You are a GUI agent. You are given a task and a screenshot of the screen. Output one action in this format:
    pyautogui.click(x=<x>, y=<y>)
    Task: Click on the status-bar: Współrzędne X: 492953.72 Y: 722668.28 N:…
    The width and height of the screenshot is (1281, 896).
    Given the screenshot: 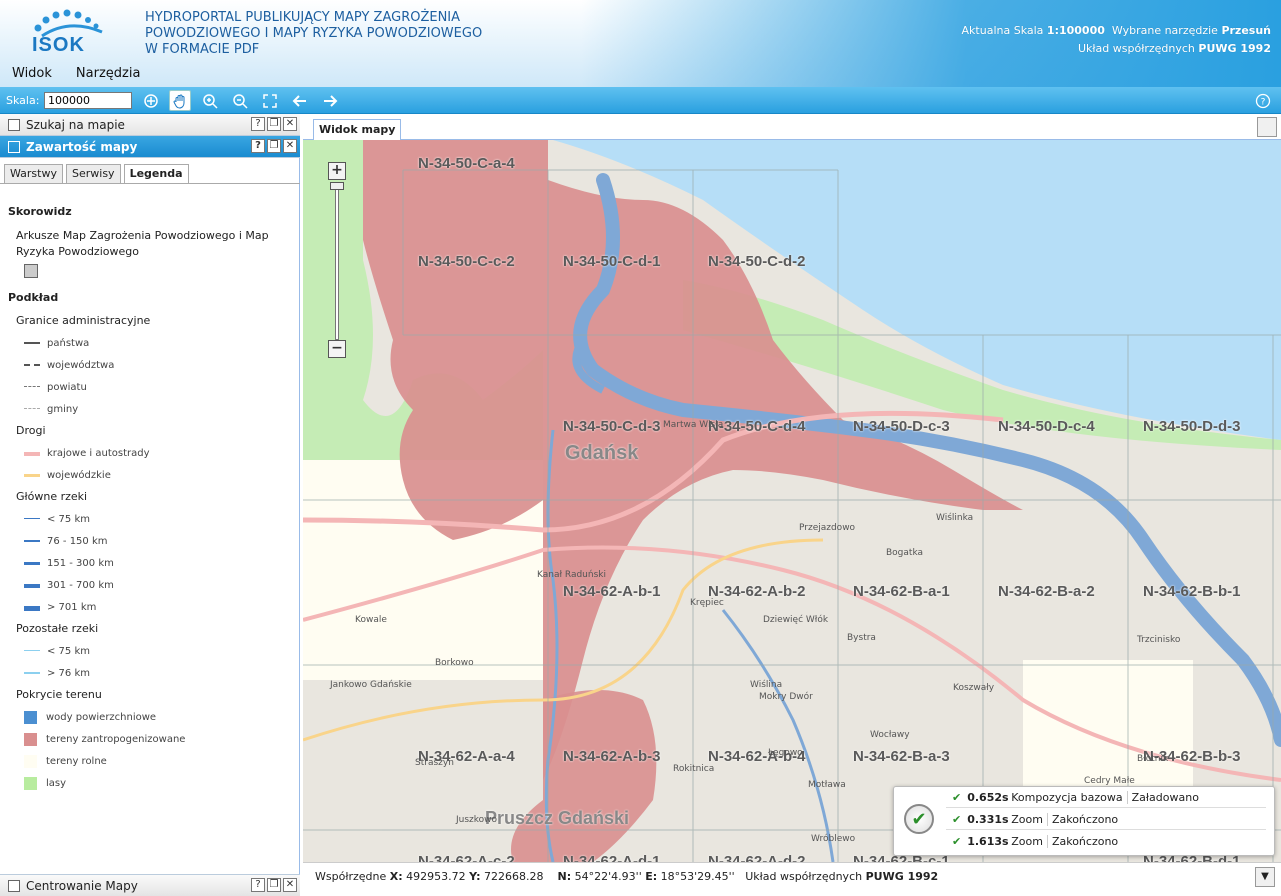 What is the action you would take?
    pyautogui.click(x=792, y=876)
    